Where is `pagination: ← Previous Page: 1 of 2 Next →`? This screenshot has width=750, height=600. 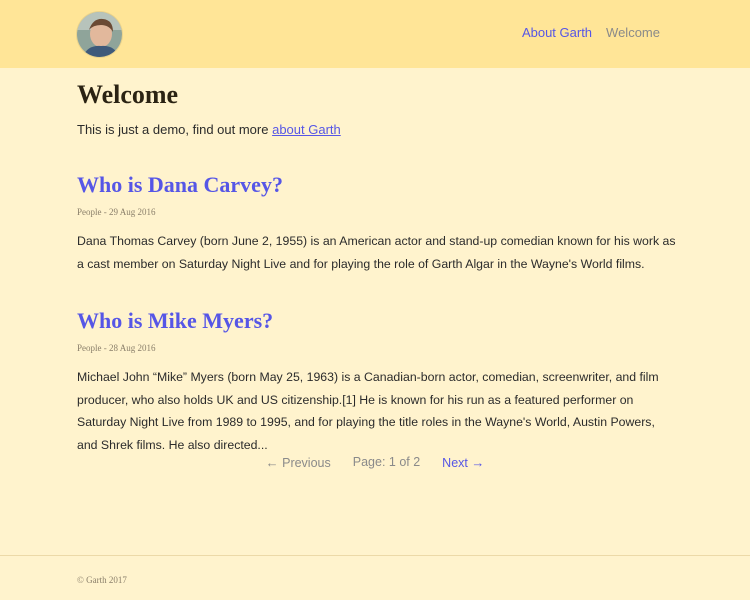
pagination: ← Previous Page: 1 of 2 Next → is located at coordinates (375, 462).